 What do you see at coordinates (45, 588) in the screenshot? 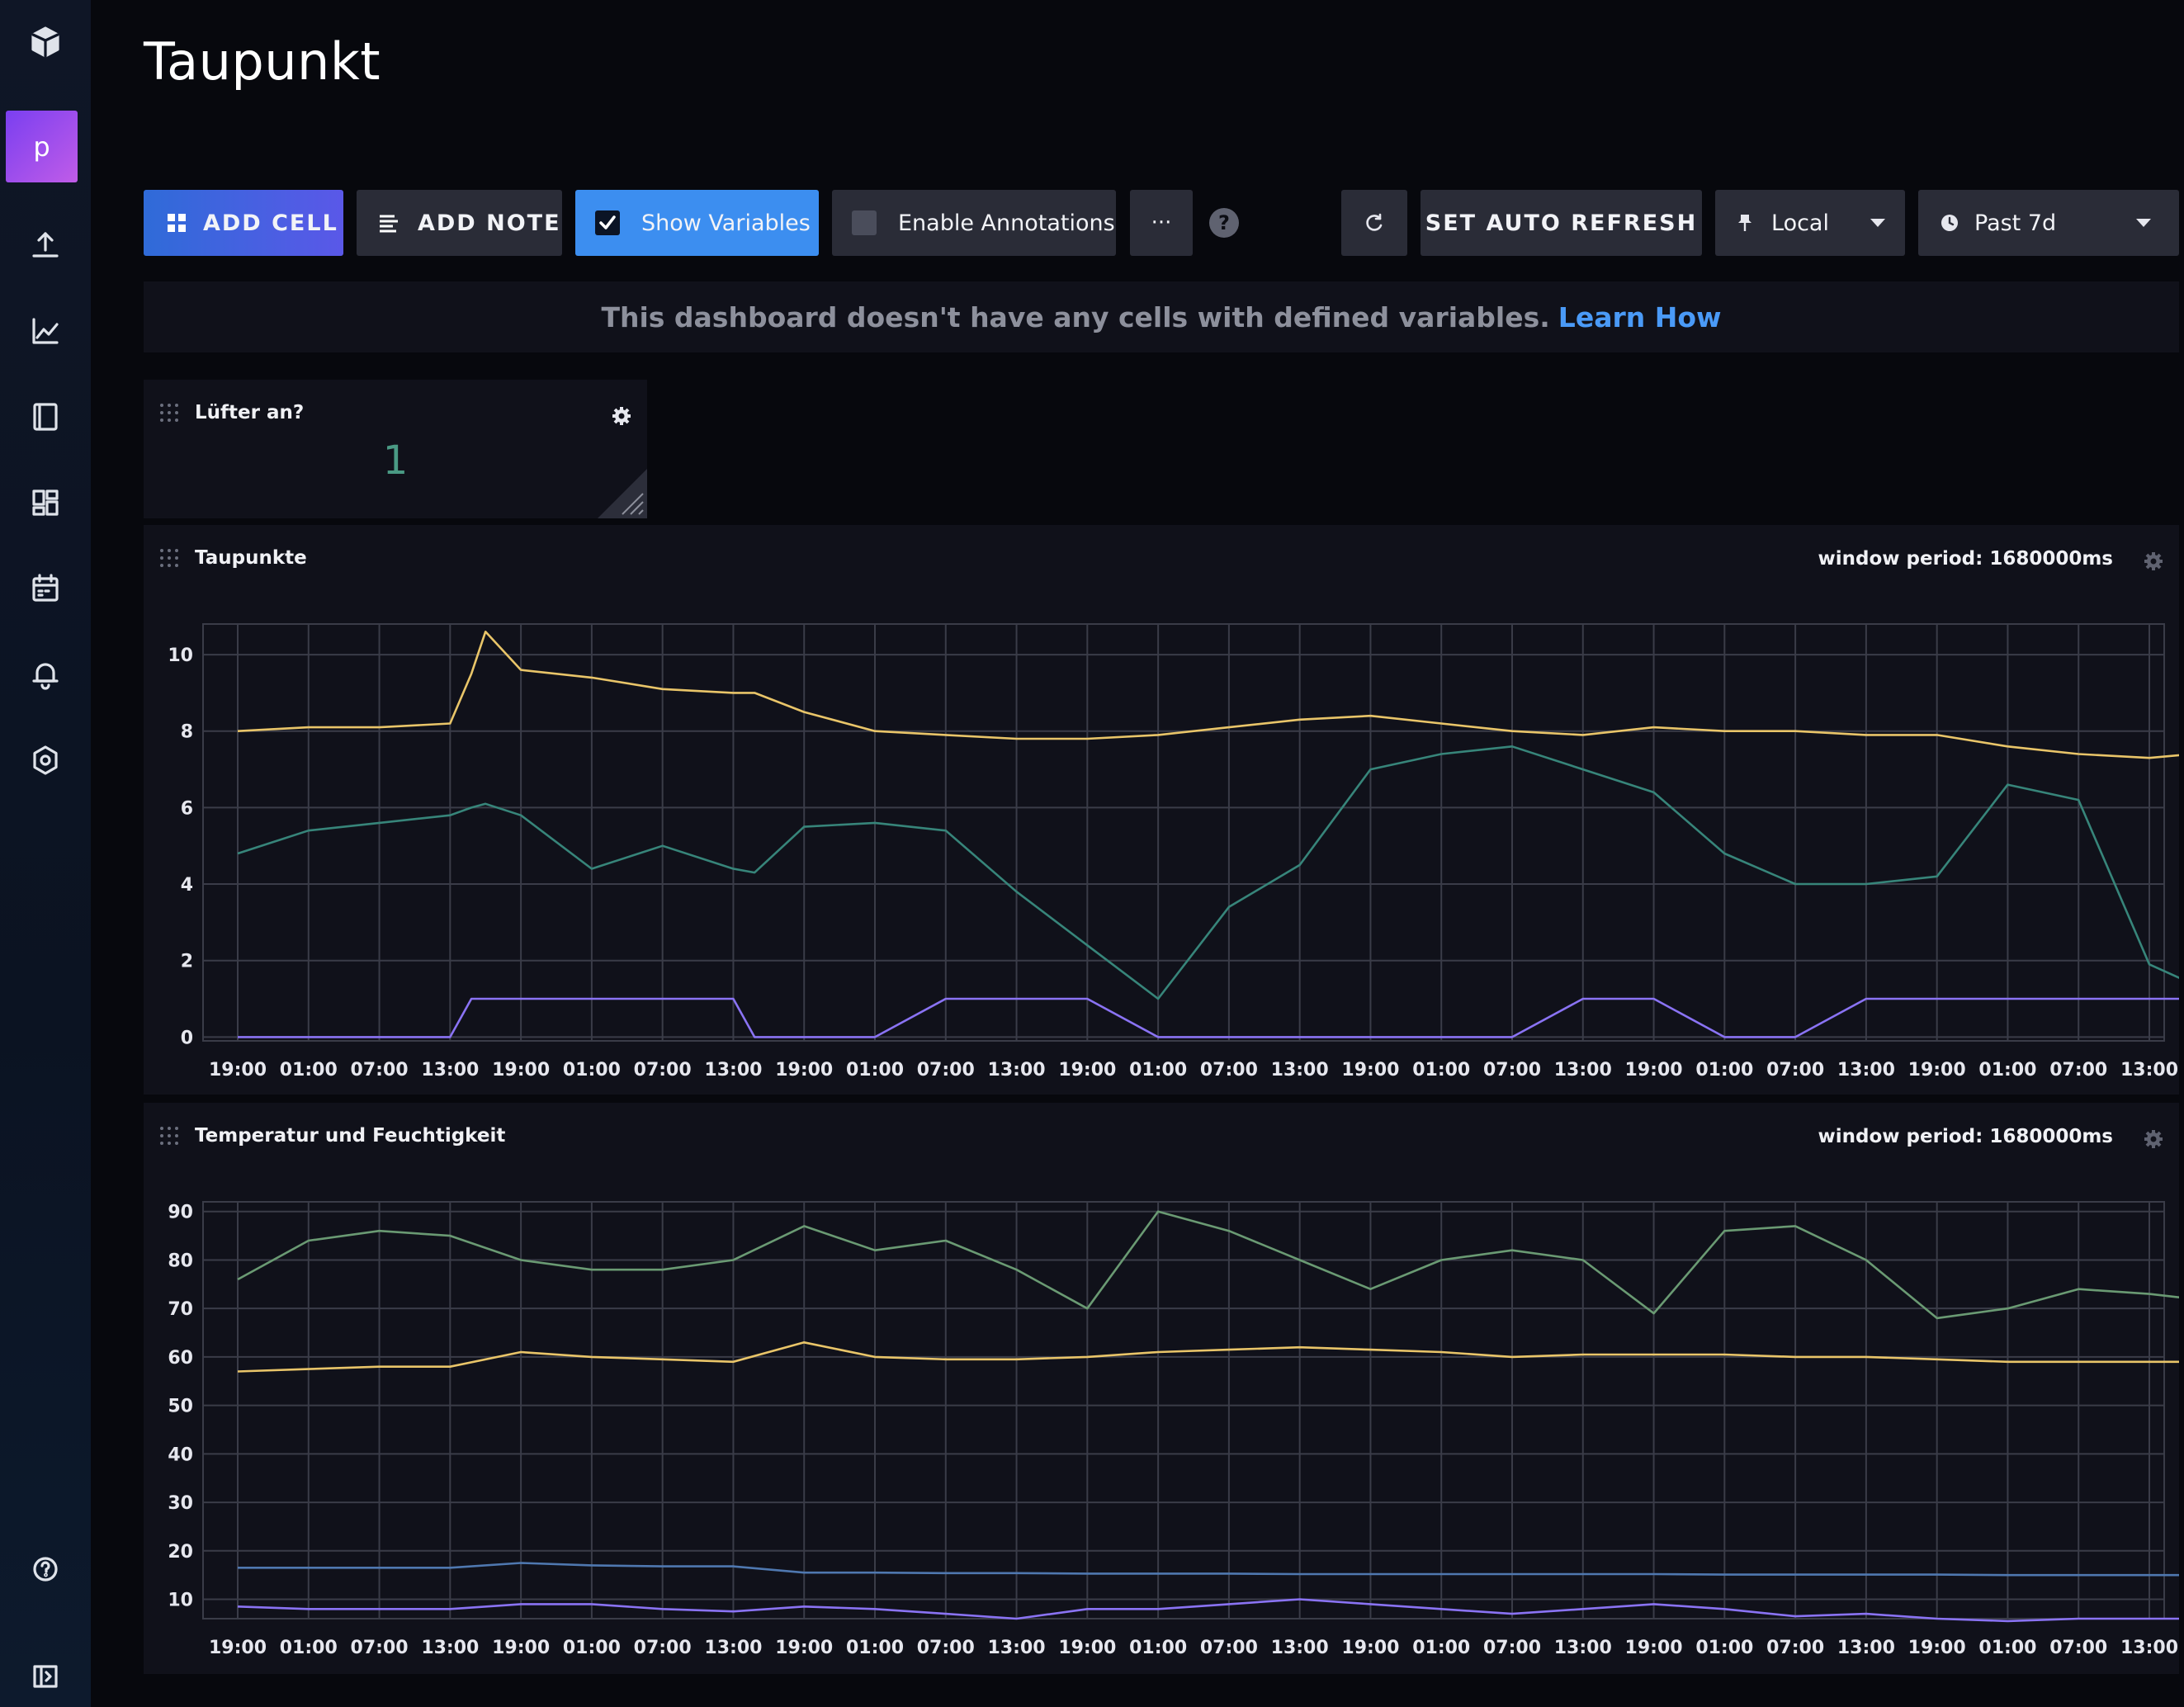
I see `calendar-icon` at bounding box center [45, 588].